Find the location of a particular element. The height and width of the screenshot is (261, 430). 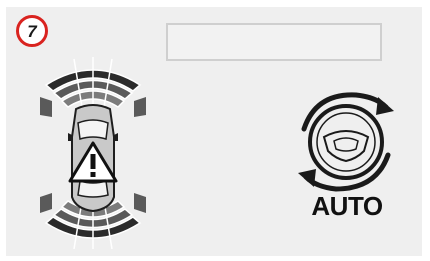

step-number: 7 is located at coordinates (32, 31).